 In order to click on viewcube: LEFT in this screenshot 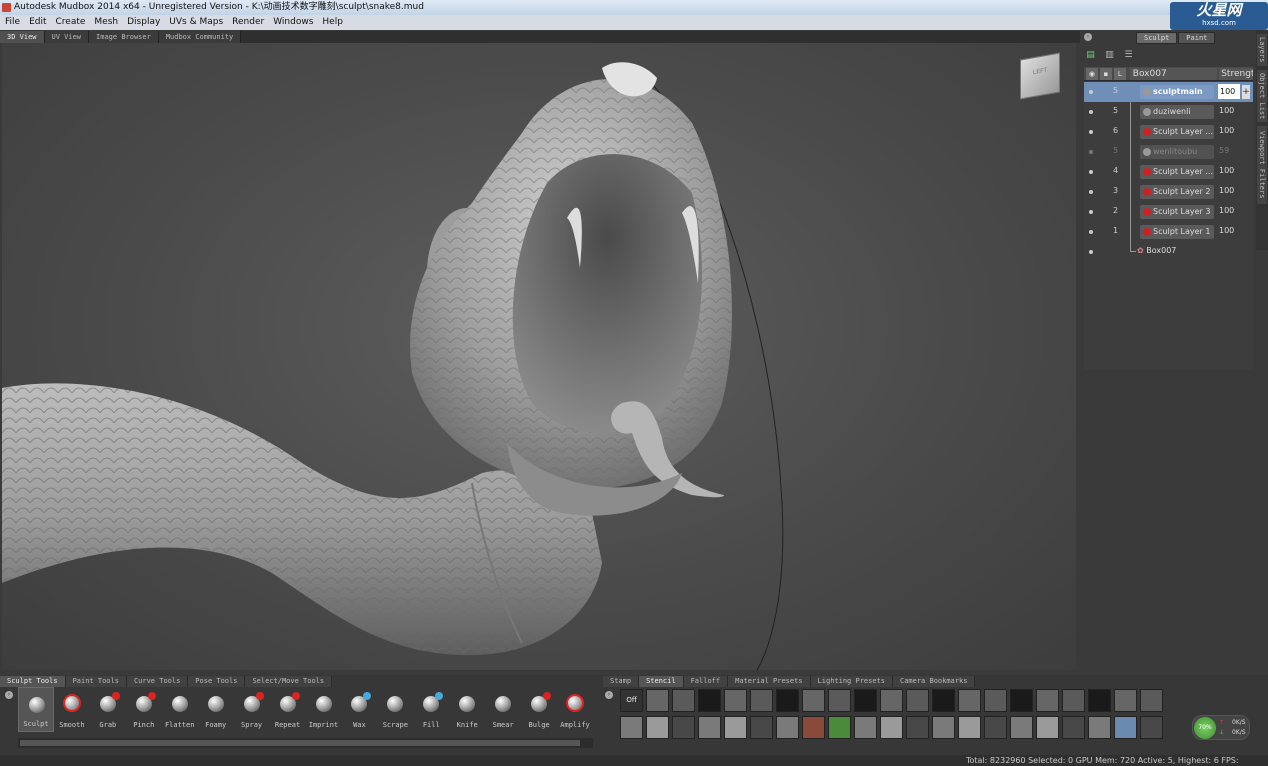, I will do `click(1040, 76)`.